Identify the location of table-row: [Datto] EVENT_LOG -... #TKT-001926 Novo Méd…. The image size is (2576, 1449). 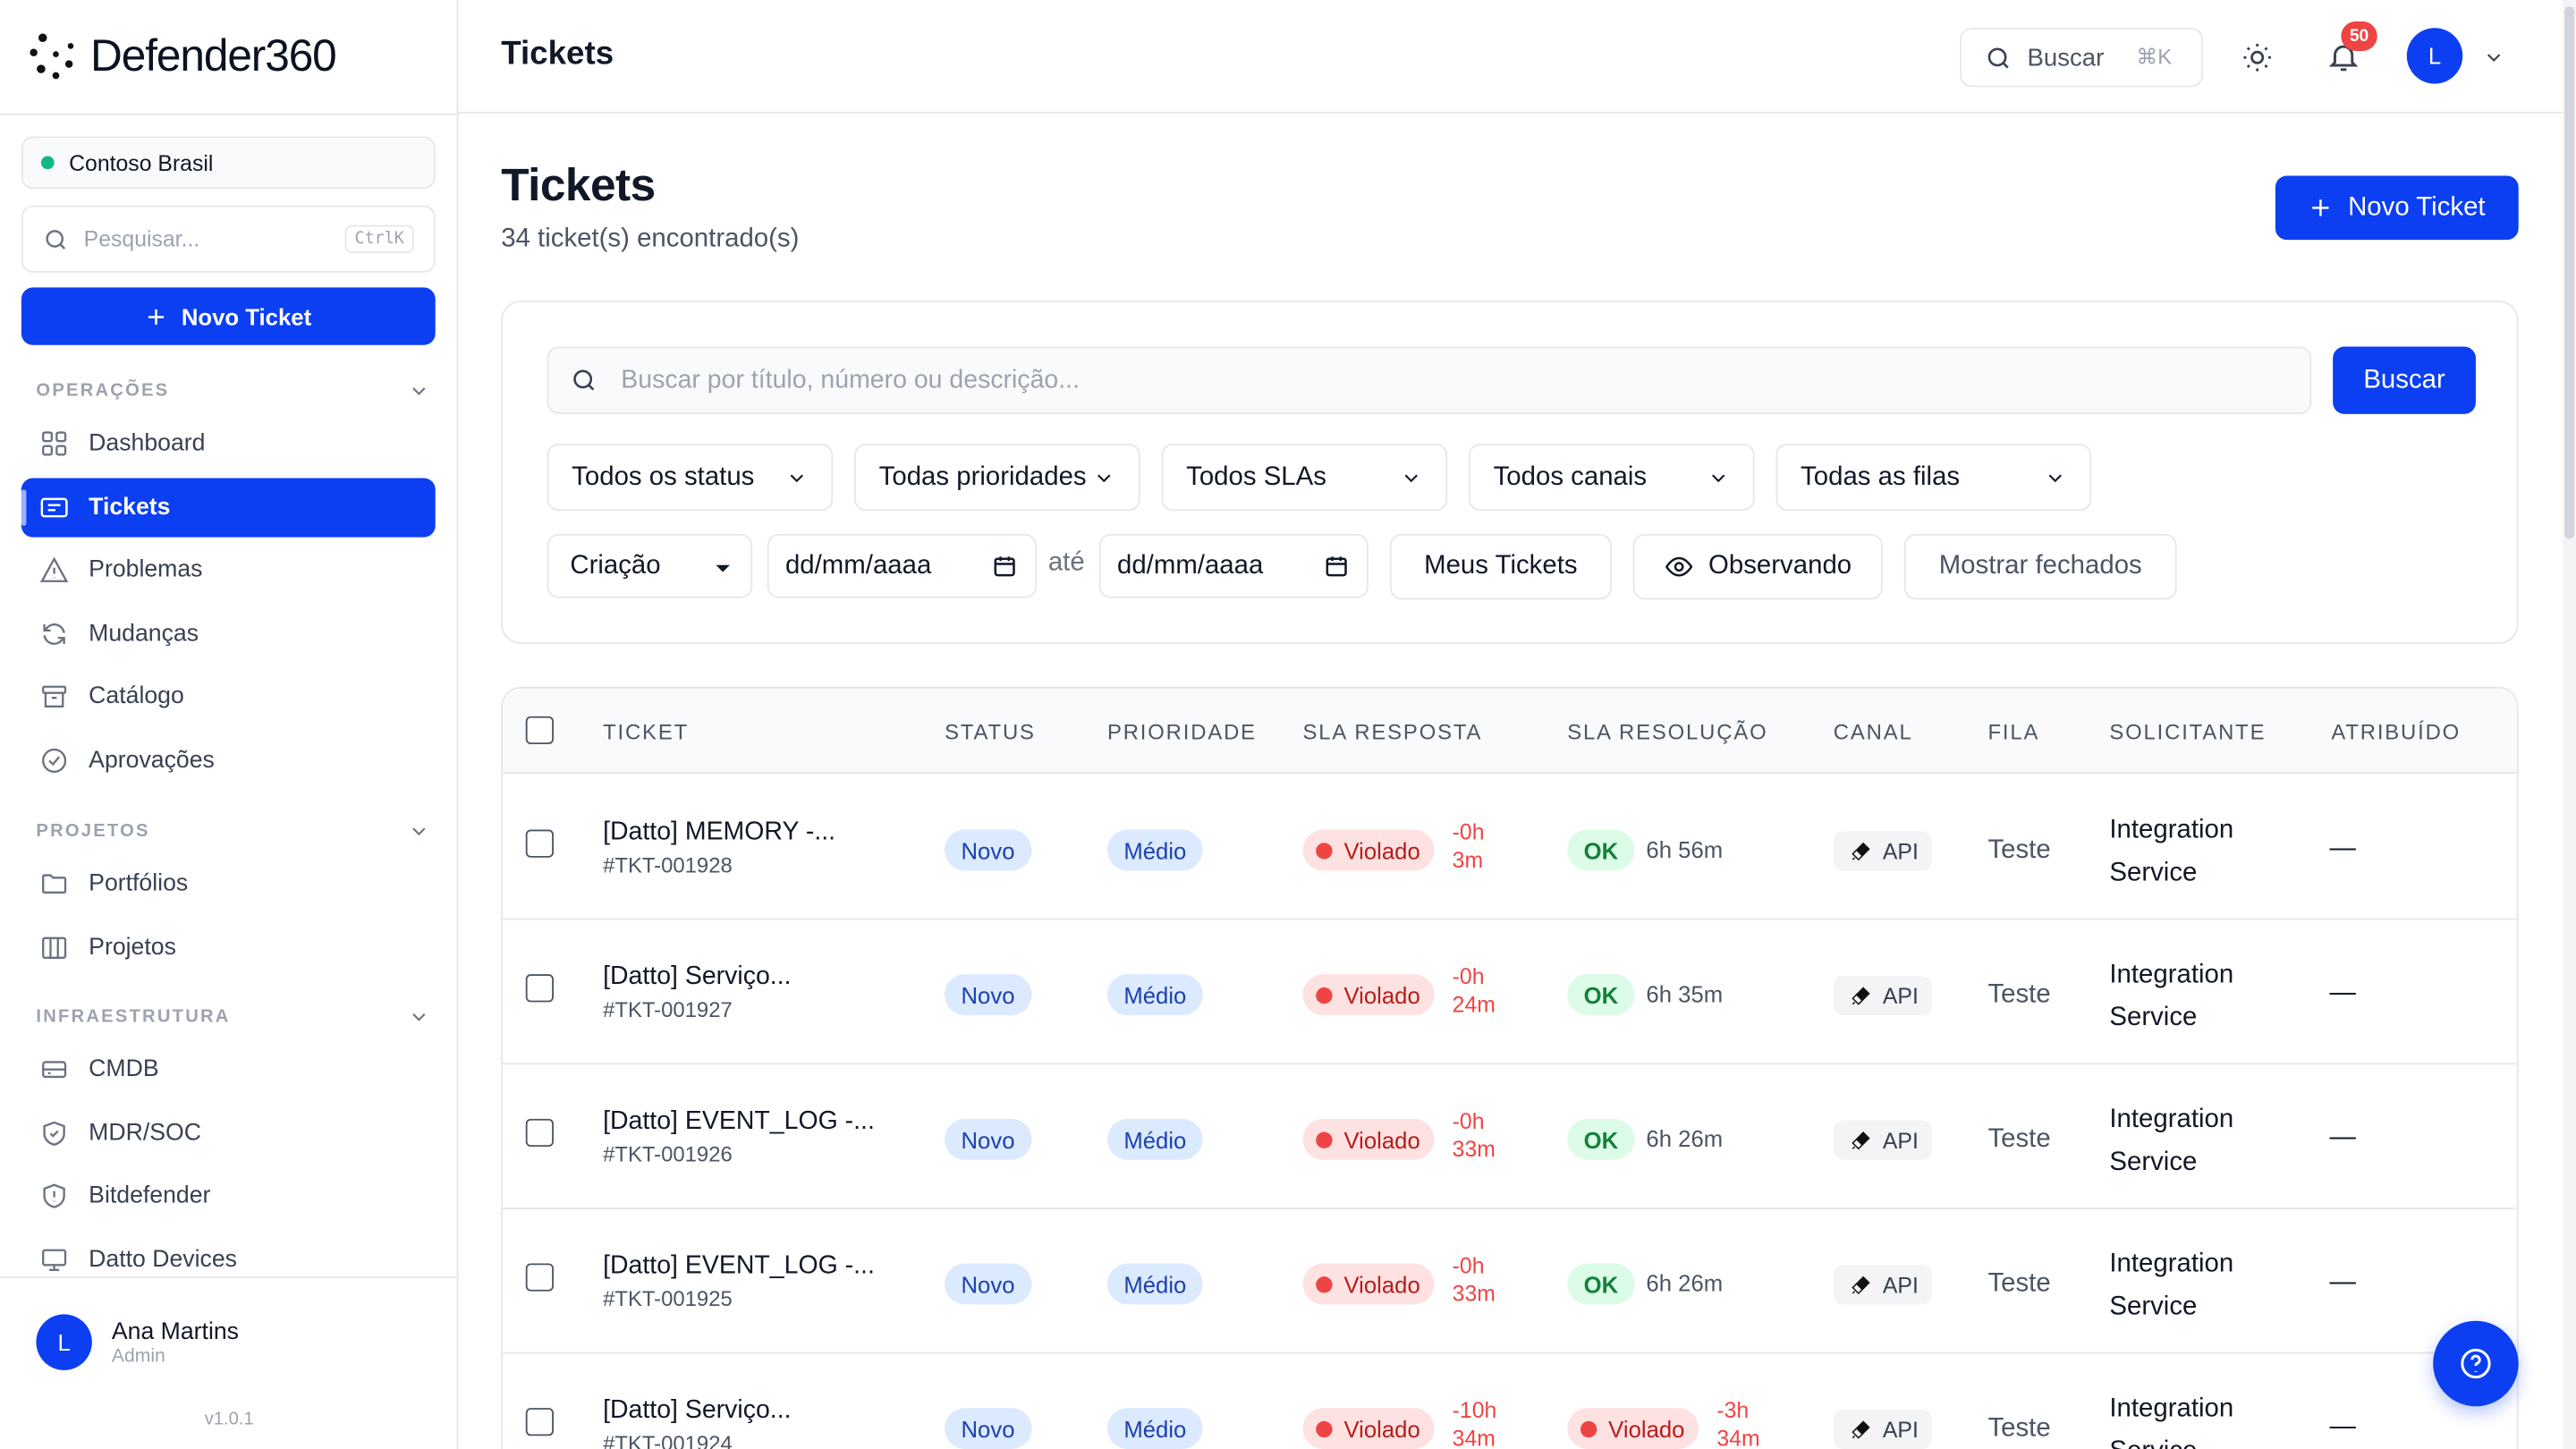
(1510, 1136).